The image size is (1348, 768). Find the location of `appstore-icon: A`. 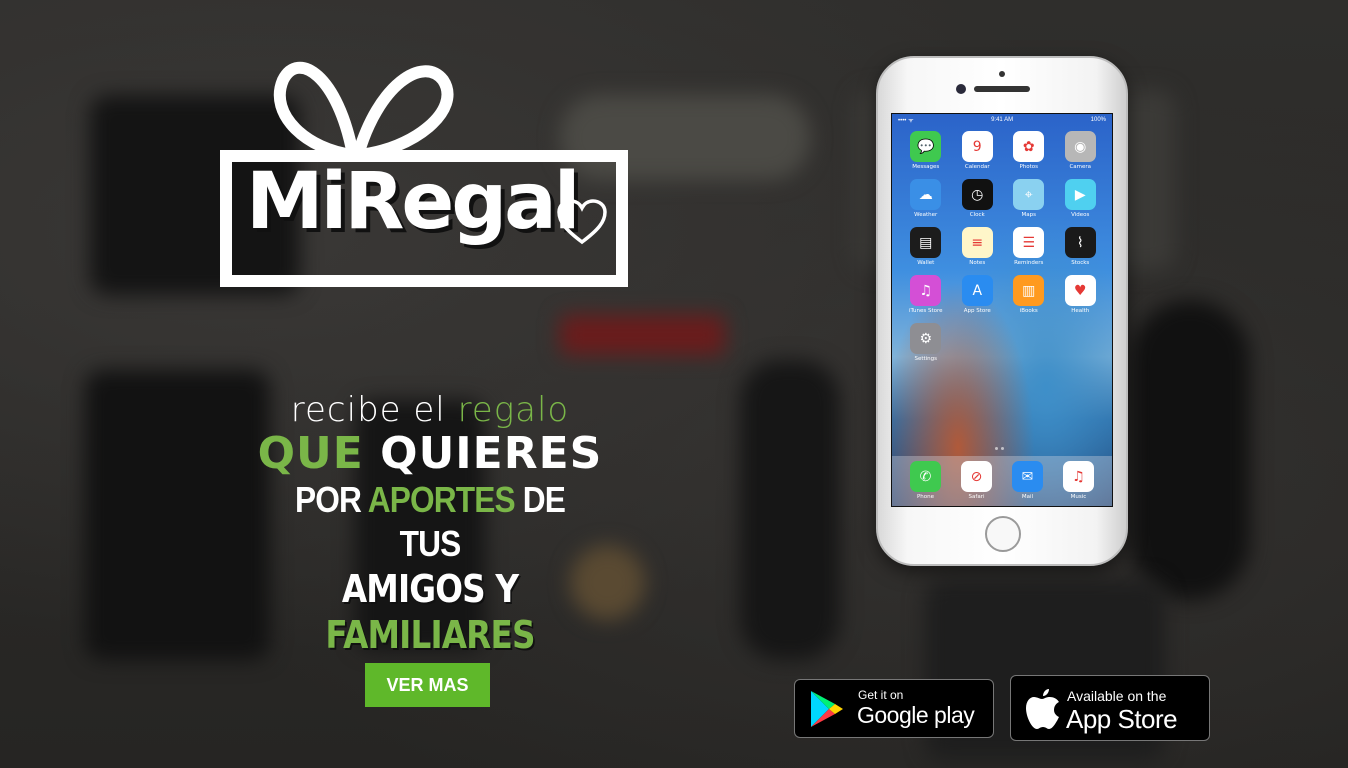

appstore-icon: A is located at coordinates (977, 290).